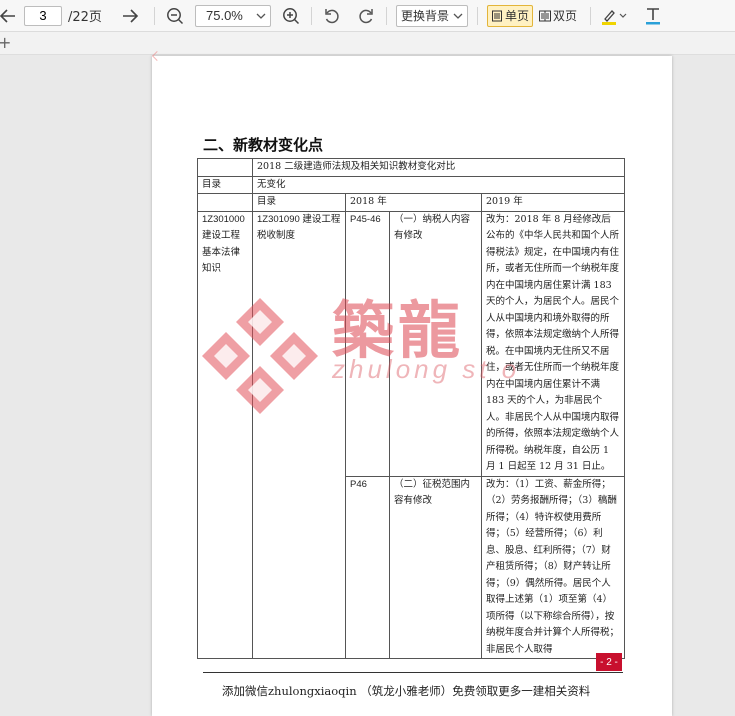 Image resolution: width=735 pixels, height=716 pixels. Describe the element at coordinates (367, 343) in the screenshot. I see `page-cell: P45-46` at that location.